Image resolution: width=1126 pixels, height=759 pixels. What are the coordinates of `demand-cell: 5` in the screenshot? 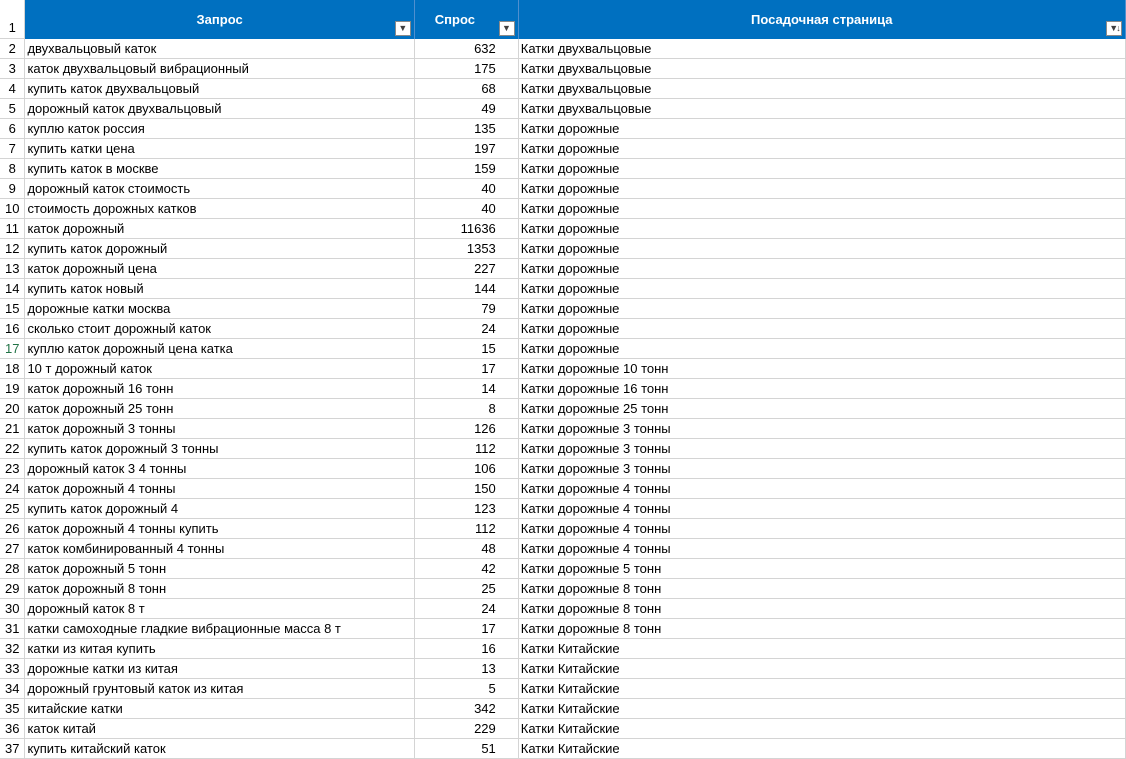 It's located at (466, 689).